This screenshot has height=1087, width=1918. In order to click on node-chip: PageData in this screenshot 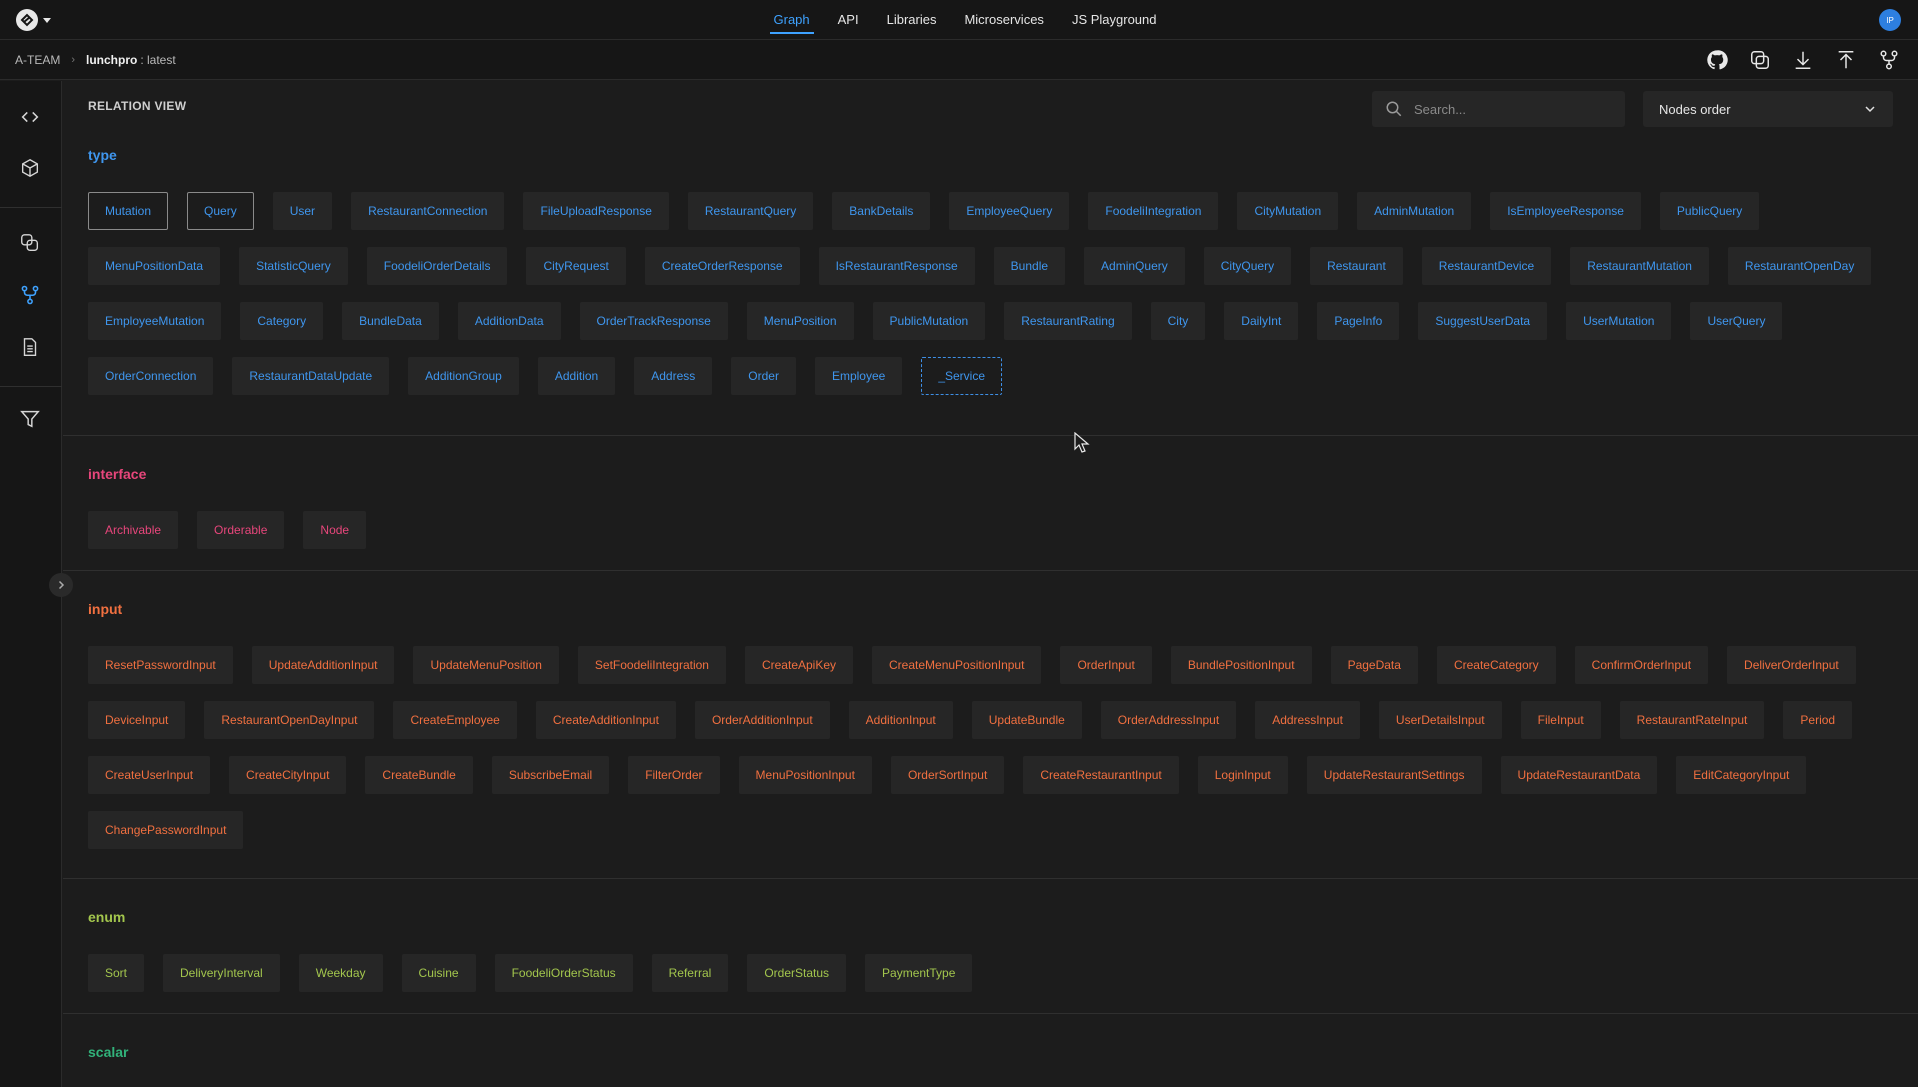, I will do `click(1374, 665)`.